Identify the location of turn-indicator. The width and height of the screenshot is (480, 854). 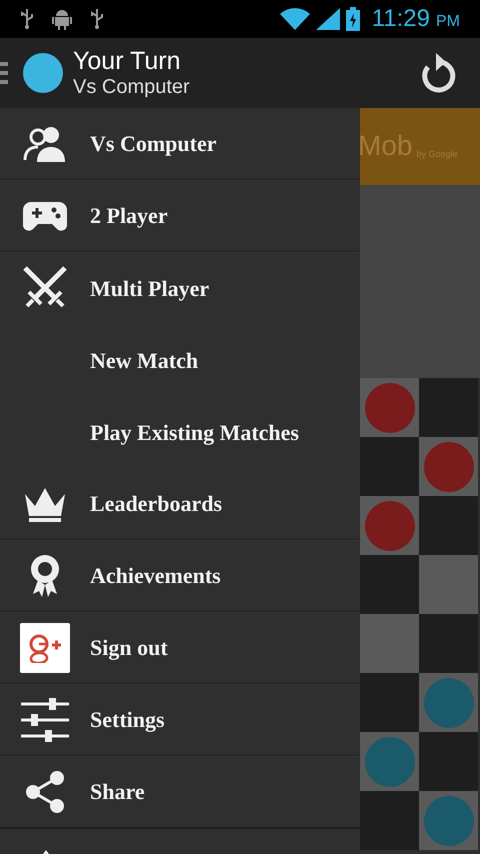
(43, 73).